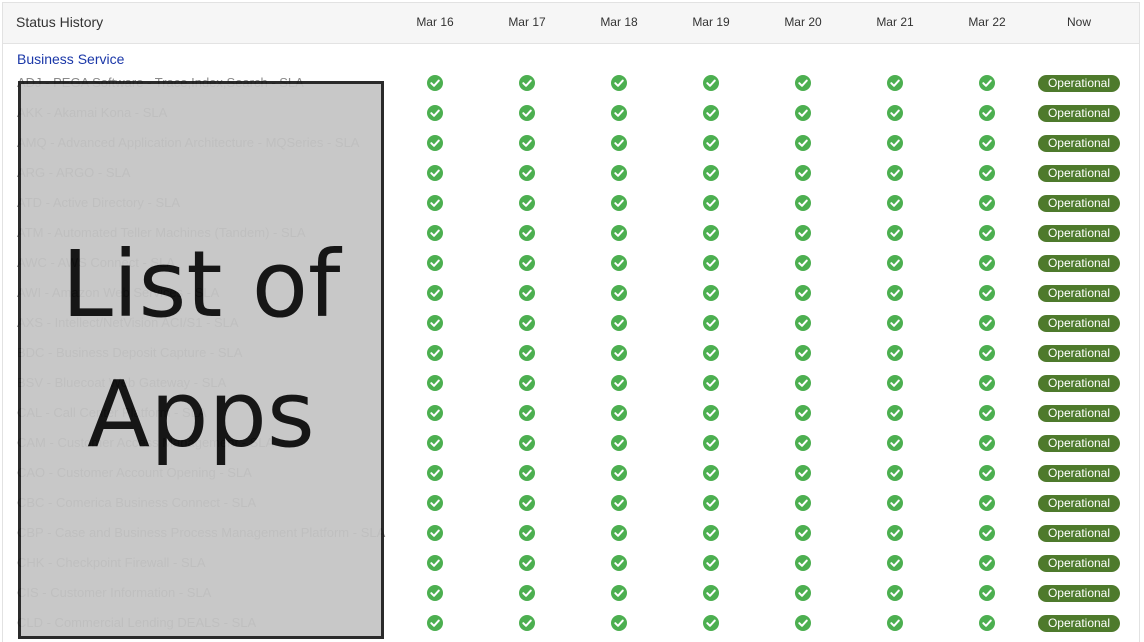  Describe the element at coordinates (201, 414) in the screenshot. I see `overlay-line: Apps` at that location.